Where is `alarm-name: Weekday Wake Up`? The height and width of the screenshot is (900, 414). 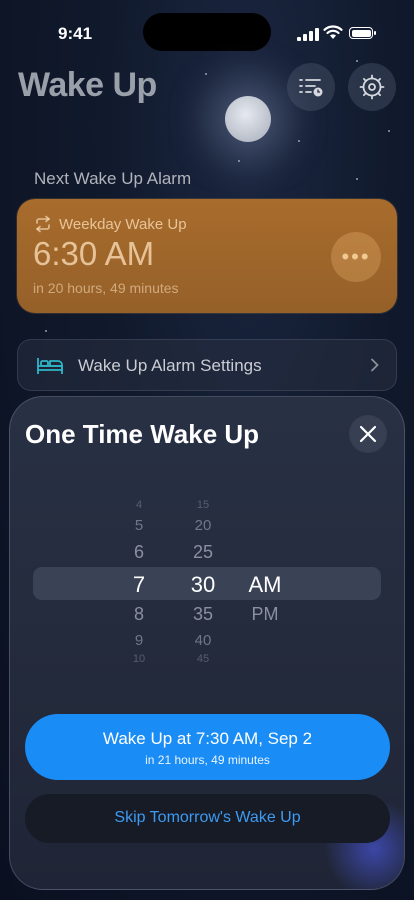
alarm-name: Weekday Wake Up is located at coordinates (123, 224).